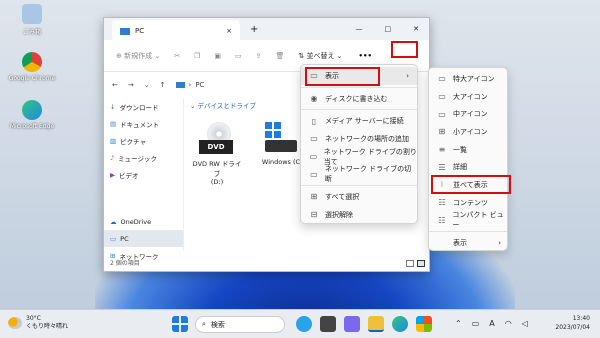 The image size is (600, 338). I want to click on view-switch, so click(415, 263).